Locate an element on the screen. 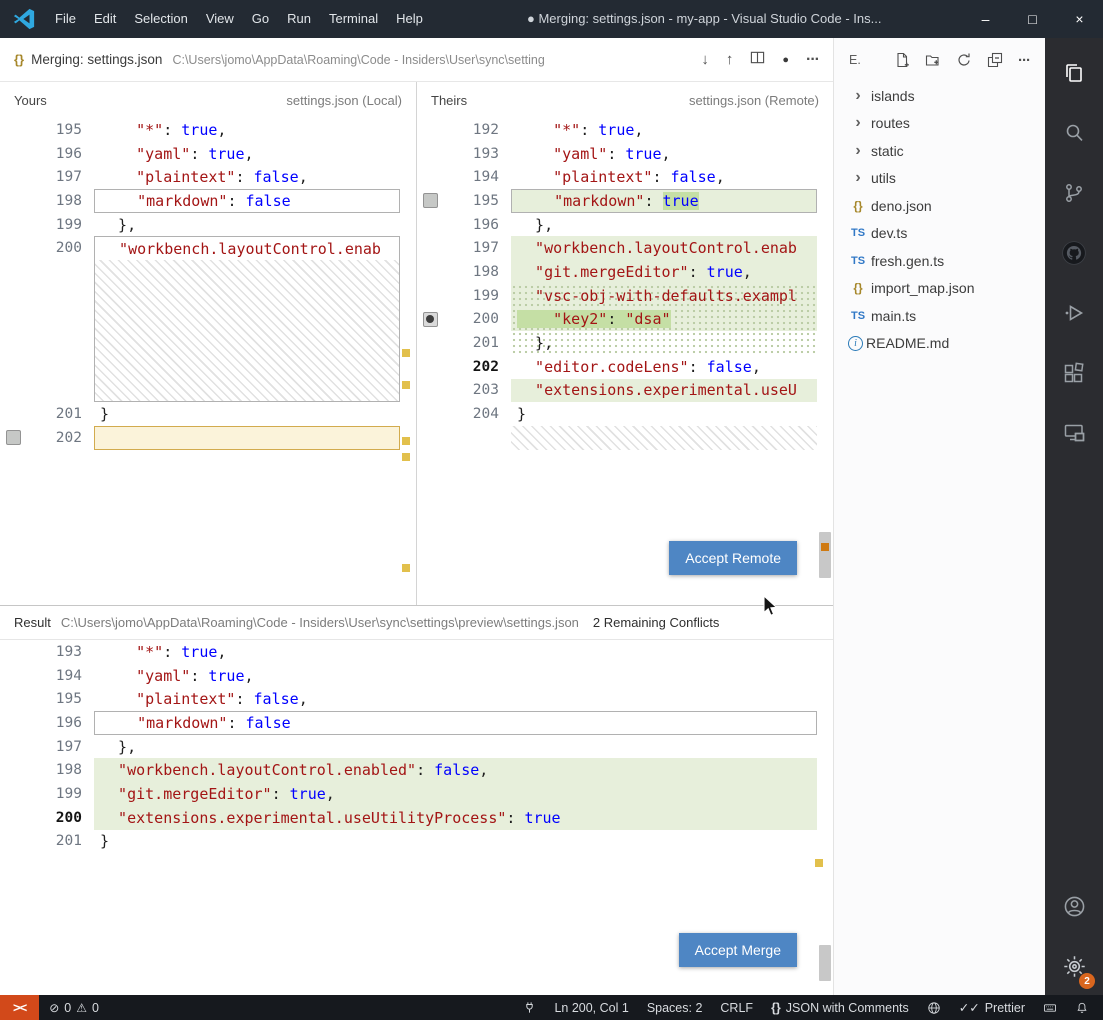  minimize-button: – is located at coordinates (985, 19).